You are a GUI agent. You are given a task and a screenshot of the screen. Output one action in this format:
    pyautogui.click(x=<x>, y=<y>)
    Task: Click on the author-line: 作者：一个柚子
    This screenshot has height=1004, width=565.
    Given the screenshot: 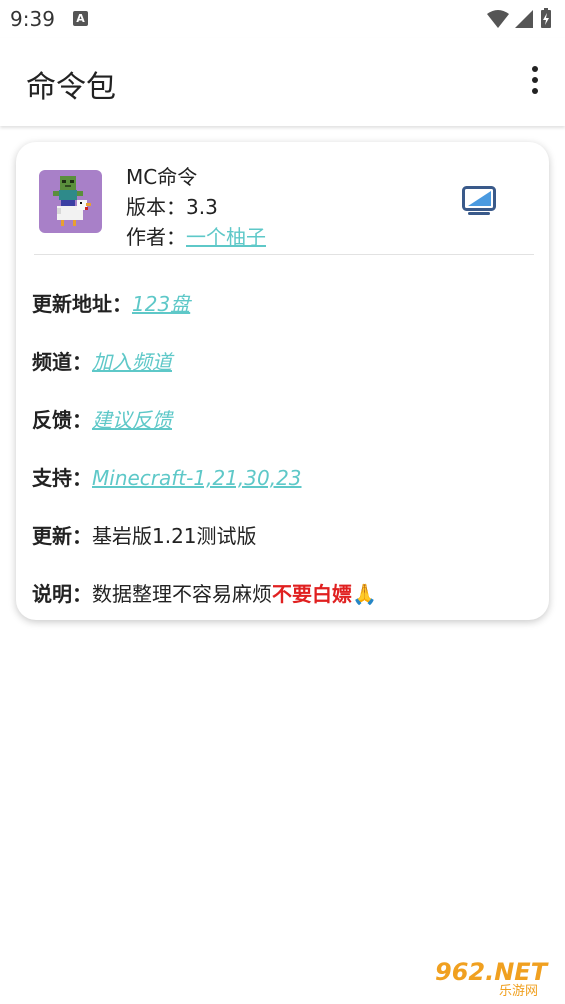 What is the action you would take?
    pyautogui.click(x=196, y=235)
    